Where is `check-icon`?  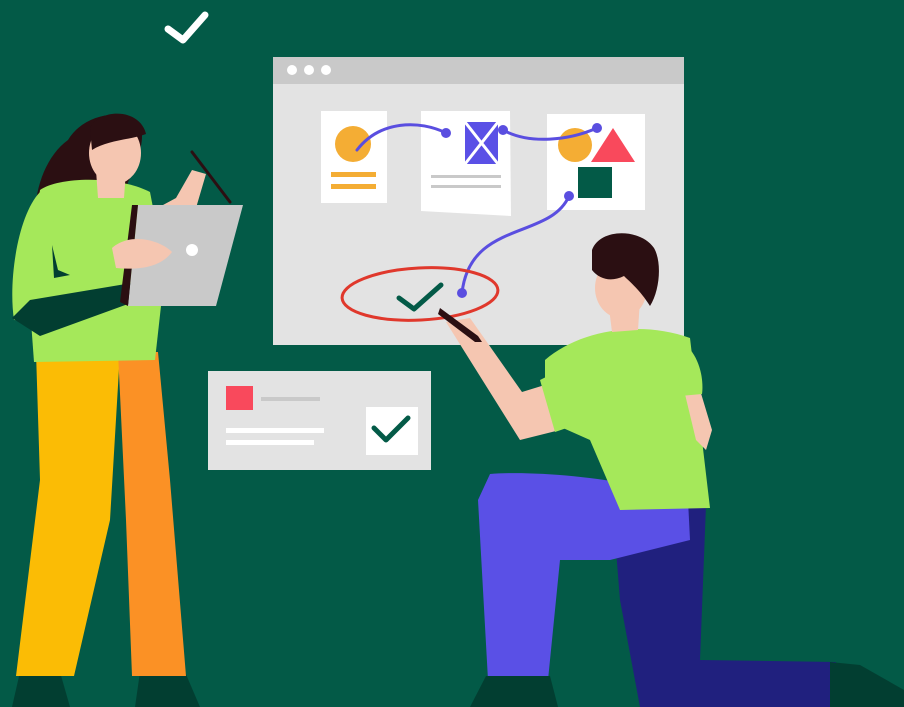
check-icon is located at coordinates (186, 27).